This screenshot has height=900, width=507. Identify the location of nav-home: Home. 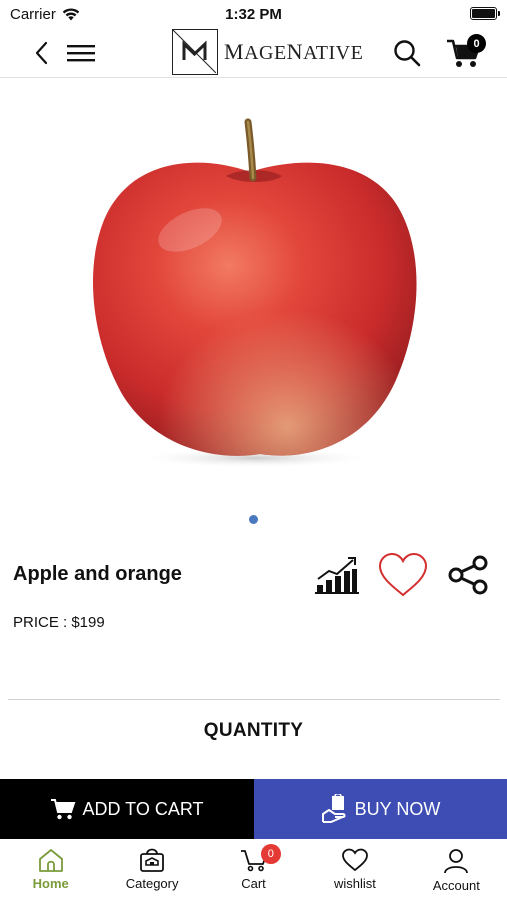
(50, 870).